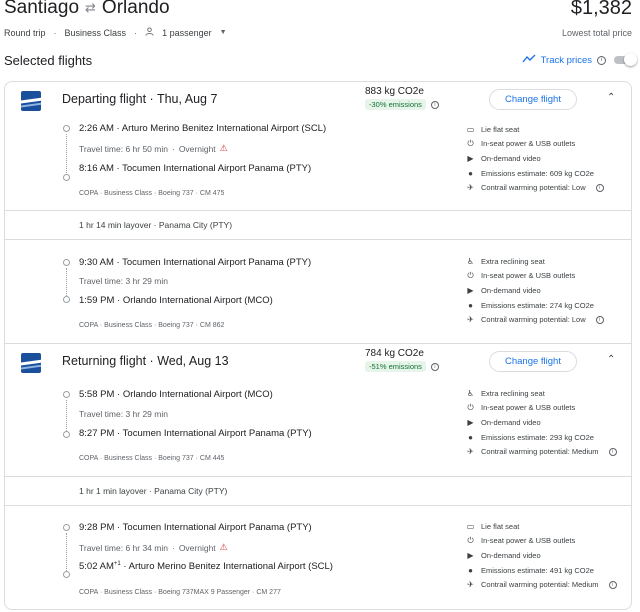 Image resolution: width=640 pixels, height=612 pixels. What do you see at coordinates (212, 325) in the screenshot?
I see `flight-number: CM 862` at bounding box center [212, 325].